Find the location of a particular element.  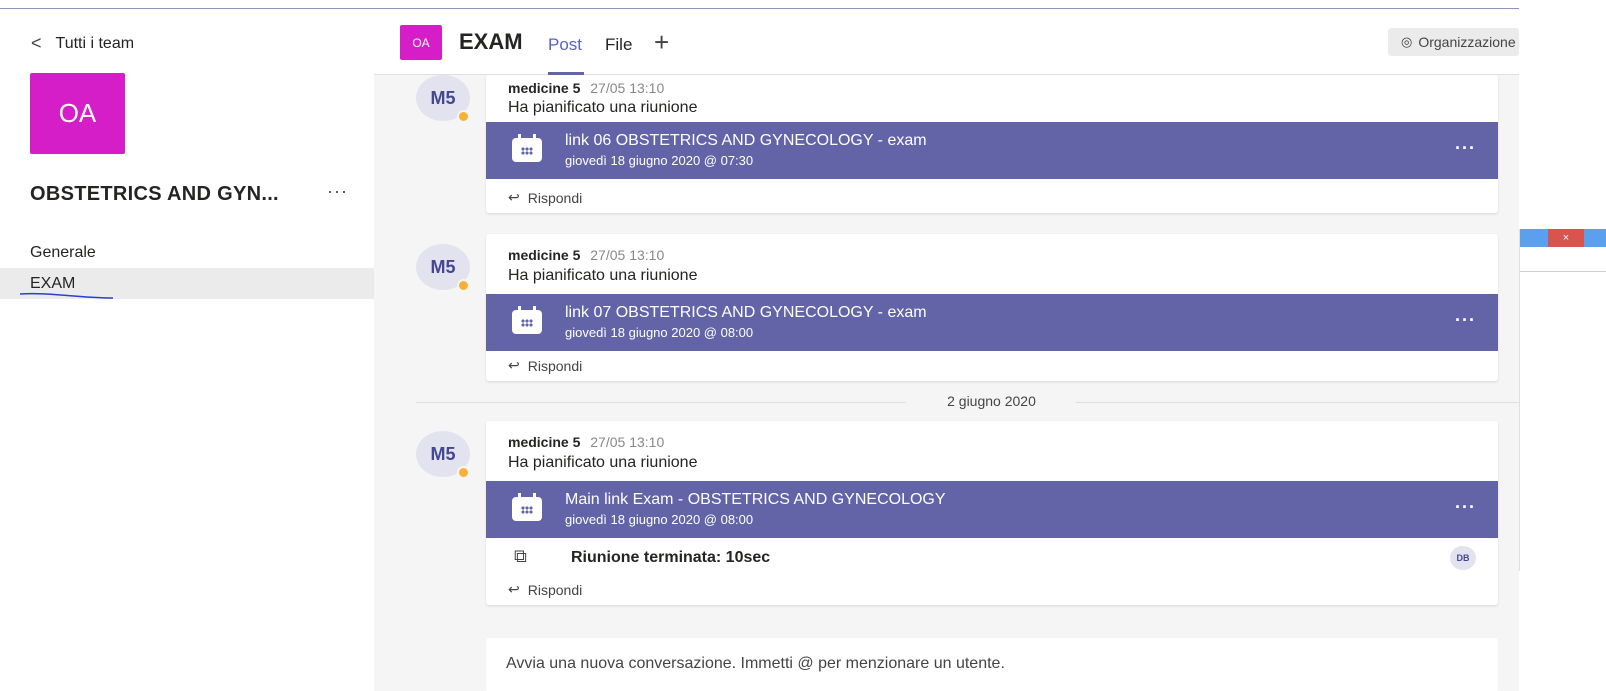

background-window-fragment: × is located at coordinates (1562, 400).